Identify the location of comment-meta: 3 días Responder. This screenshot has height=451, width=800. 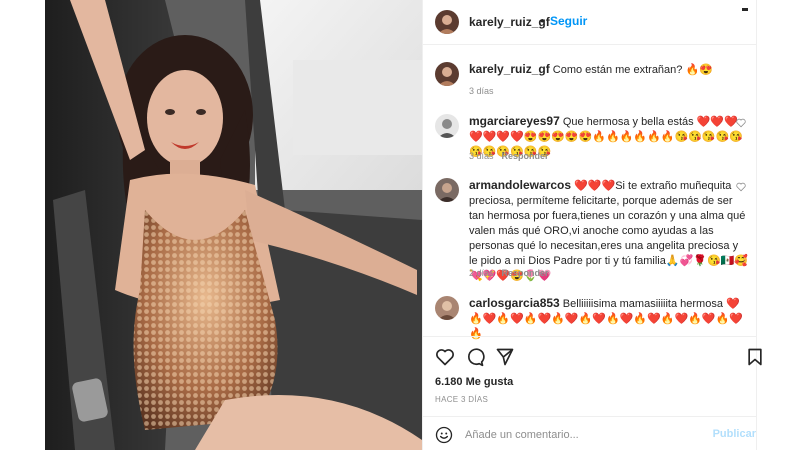
(509, 156).